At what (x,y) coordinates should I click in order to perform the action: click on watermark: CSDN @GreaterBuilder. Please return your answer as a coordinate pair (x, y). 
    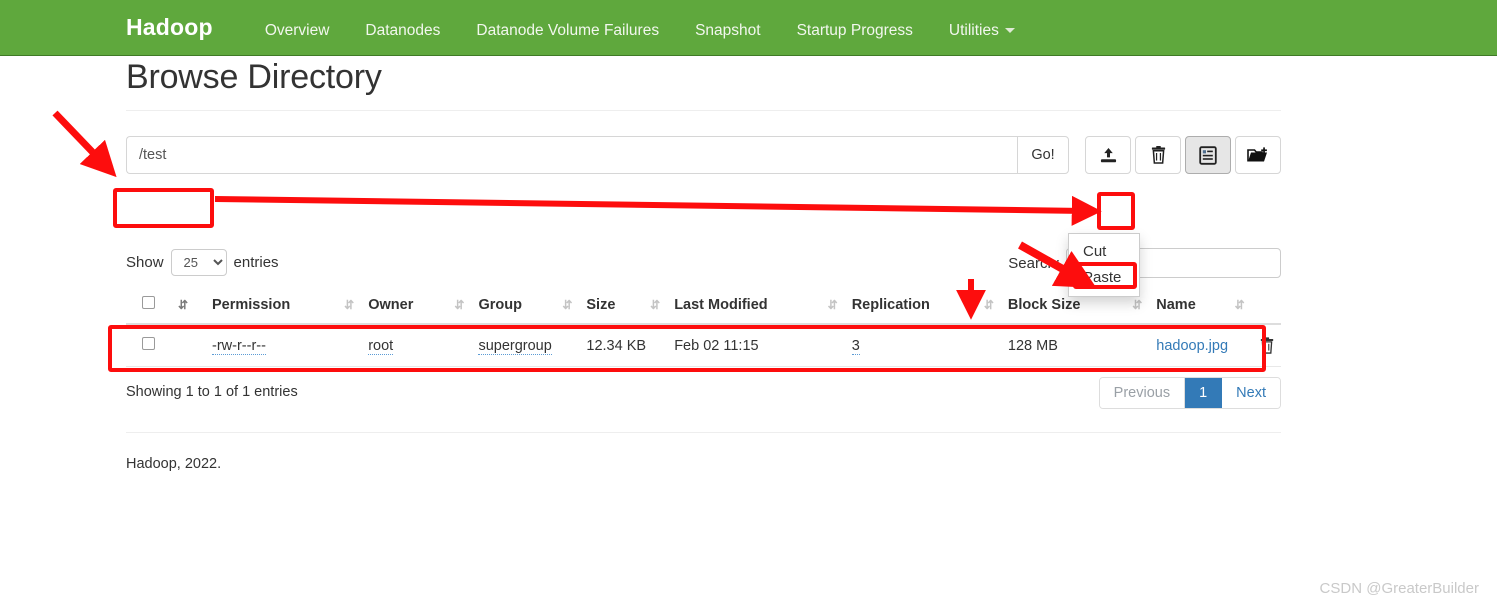
    Looking at the image, I should click on (1399, 588).